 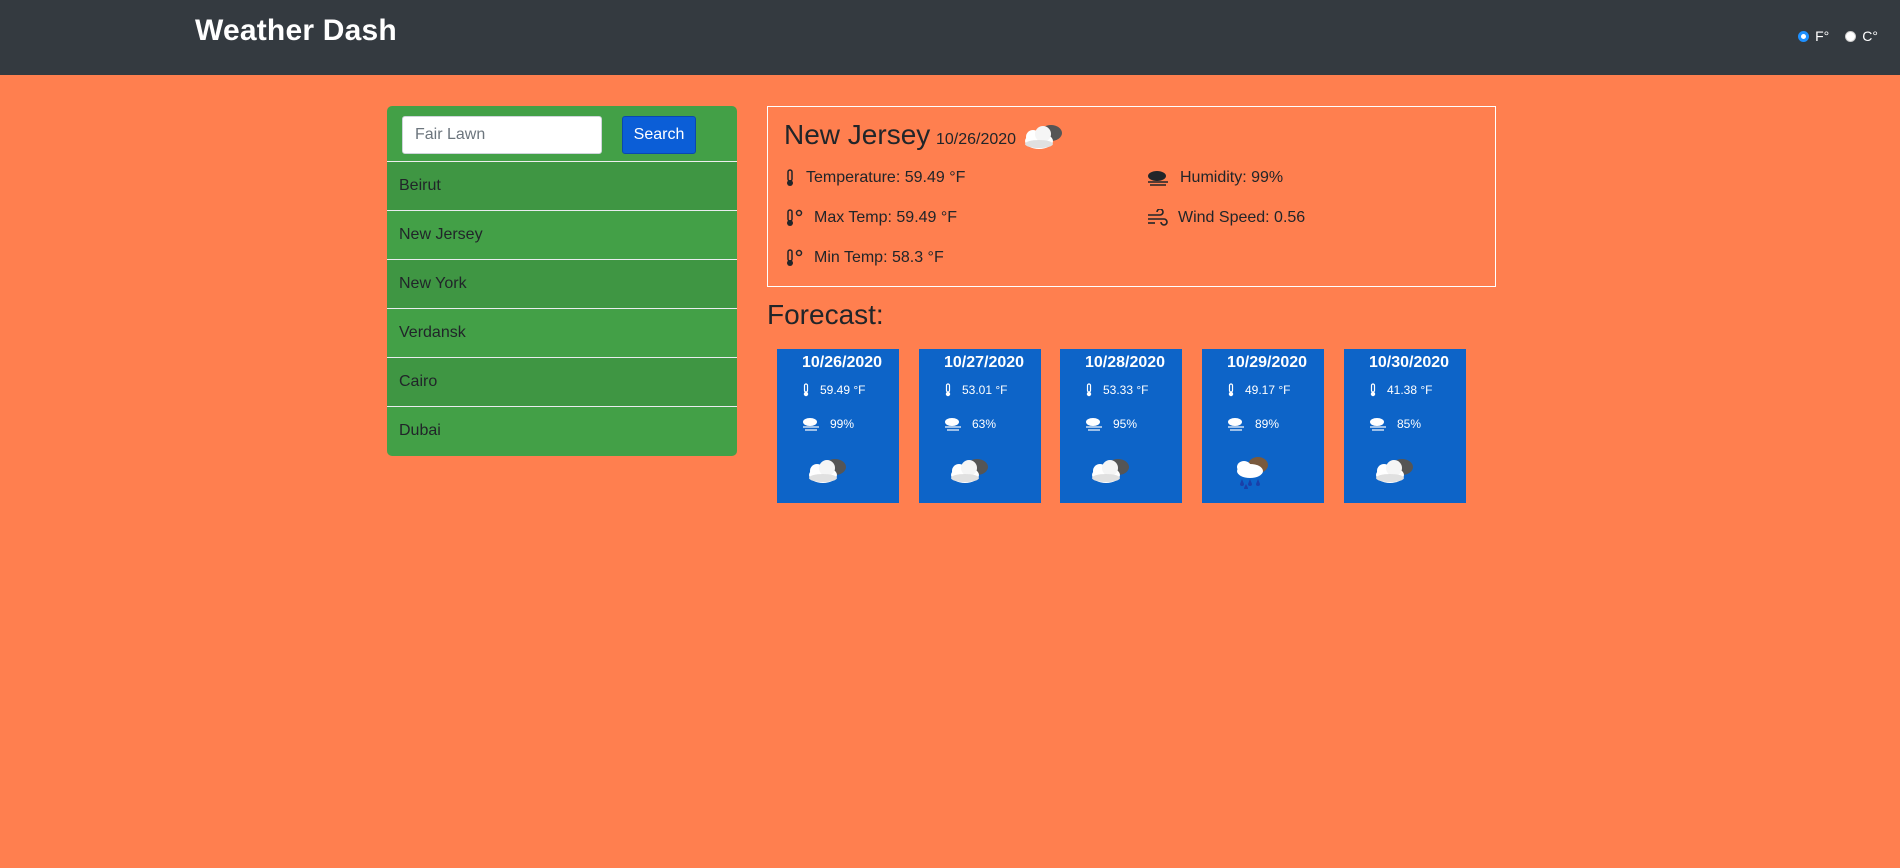 I want to click on min-temp-text: Min Temp: 58.3 °F, so click(x=879, y=257).